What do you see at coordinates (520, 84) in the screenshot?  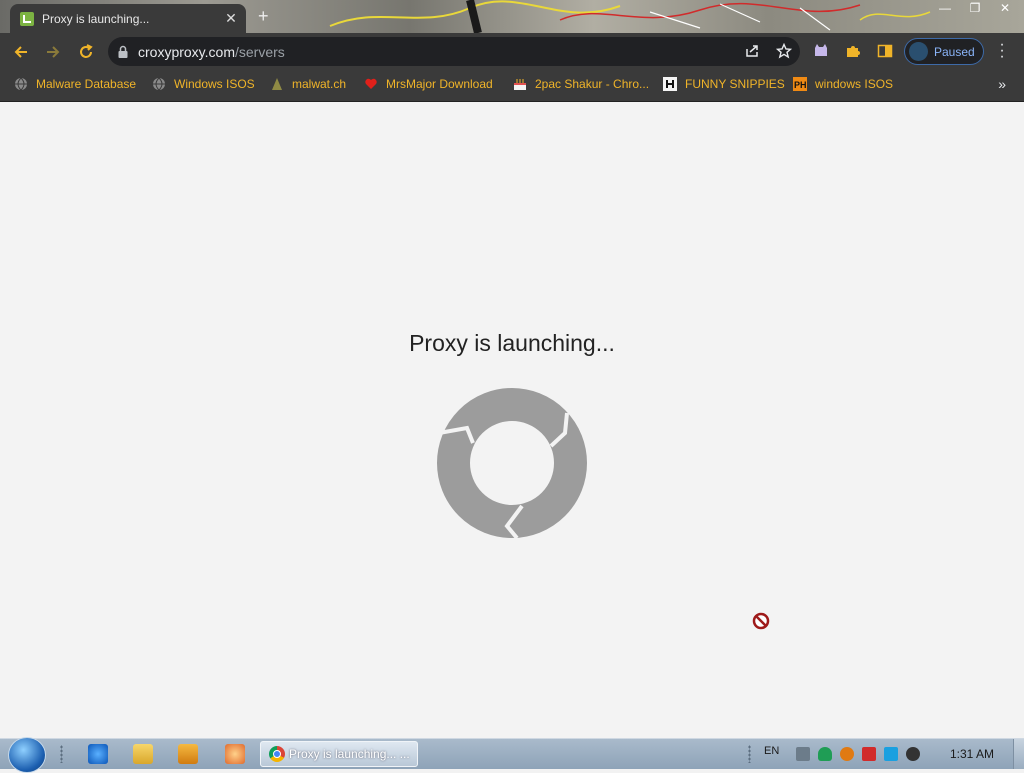 I see `cake-icon` at bounding box center [520, 84].